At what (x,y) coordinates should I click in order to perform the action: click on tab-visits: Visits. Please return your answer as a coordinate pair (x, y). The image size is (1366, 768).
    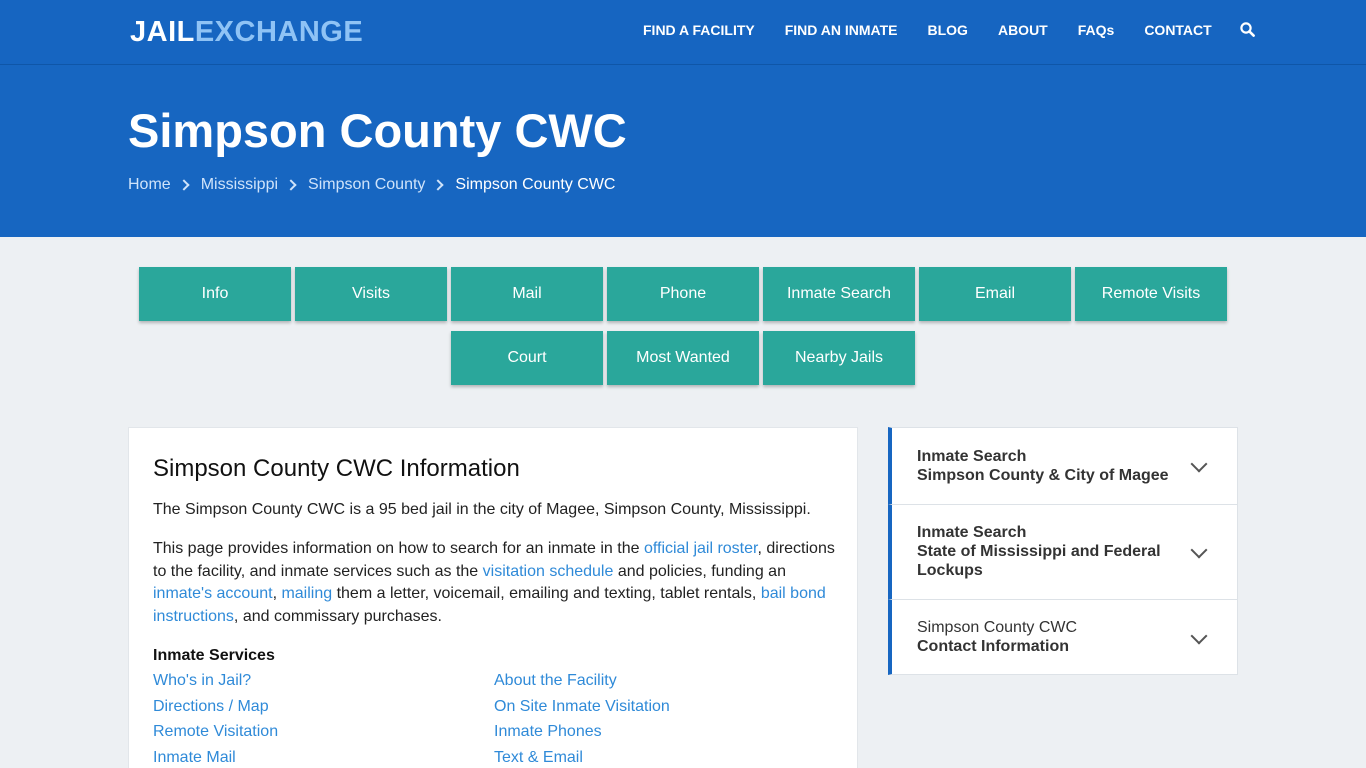
    Looking at the image, I should click on (371, 294).